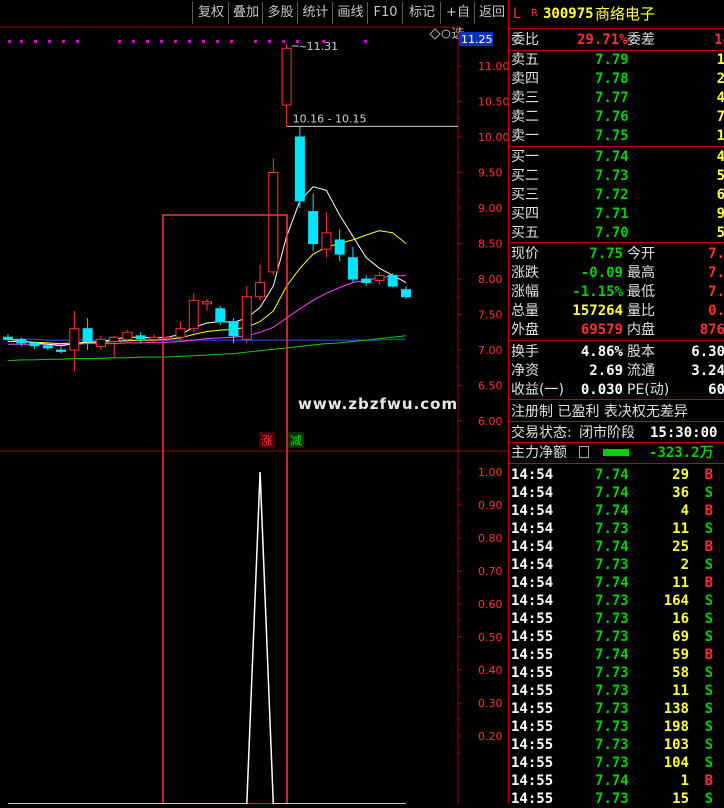 The width and height of the screenshot is (724, 808). Describe the element at coordinates (680, 529) in the screenshot. I see `tick-volume: 11` at that location.